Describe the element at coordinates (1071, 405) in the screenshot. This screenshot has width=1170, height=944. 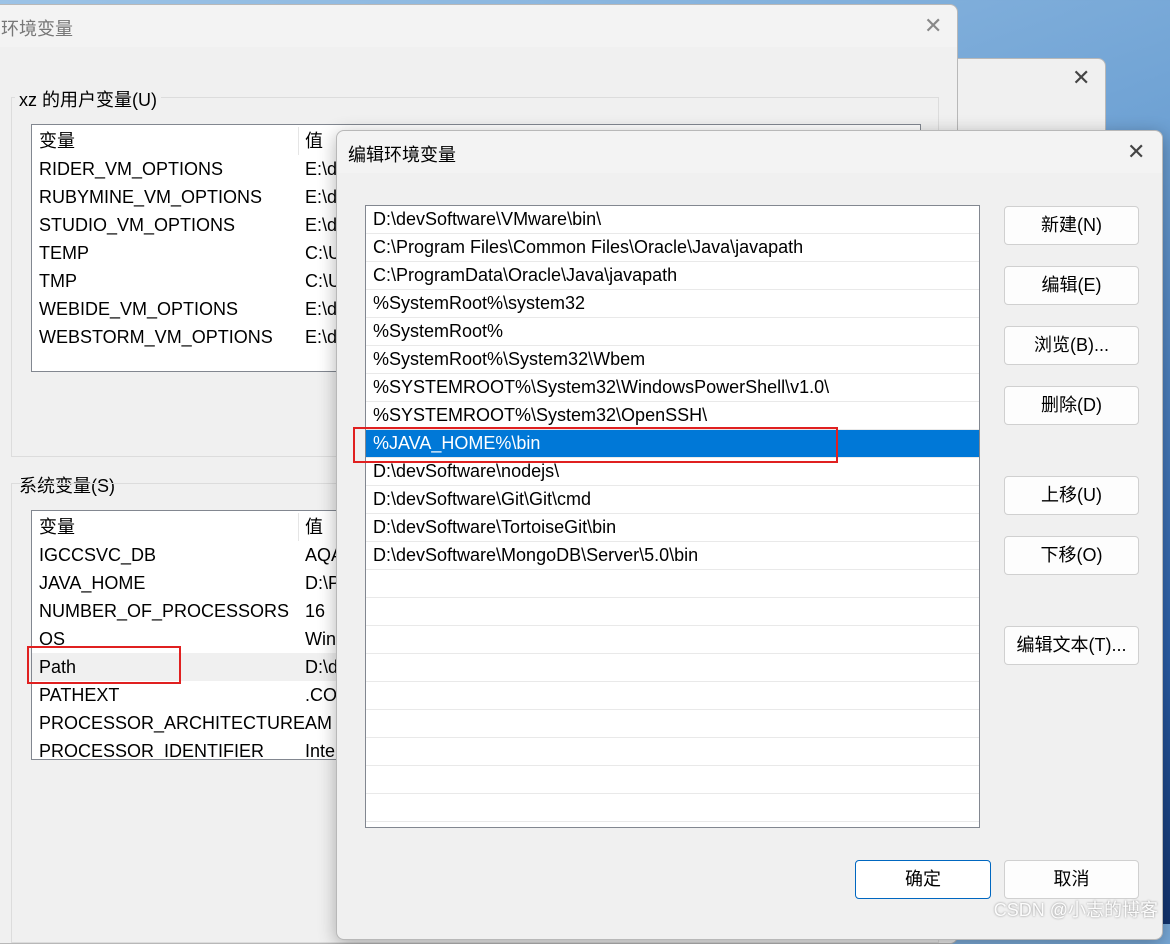
I see `delete-button: 删除(D)` at that location.